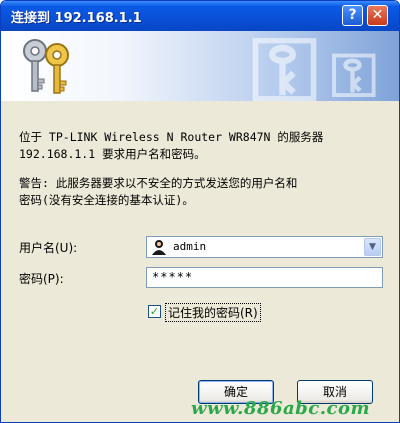  I want to click on password-value: *****, so click(173, 277).